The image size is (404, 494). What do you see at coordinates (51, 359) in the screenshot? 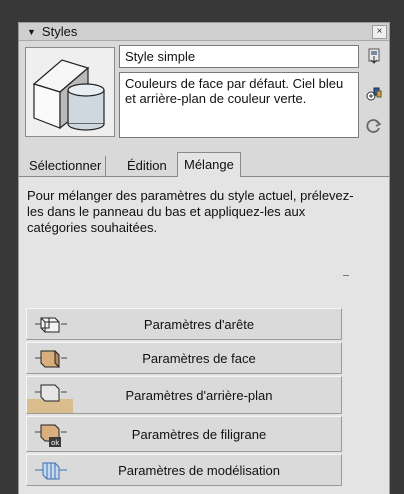
I see `face-settings-icon` at bounding box center [51, 359].